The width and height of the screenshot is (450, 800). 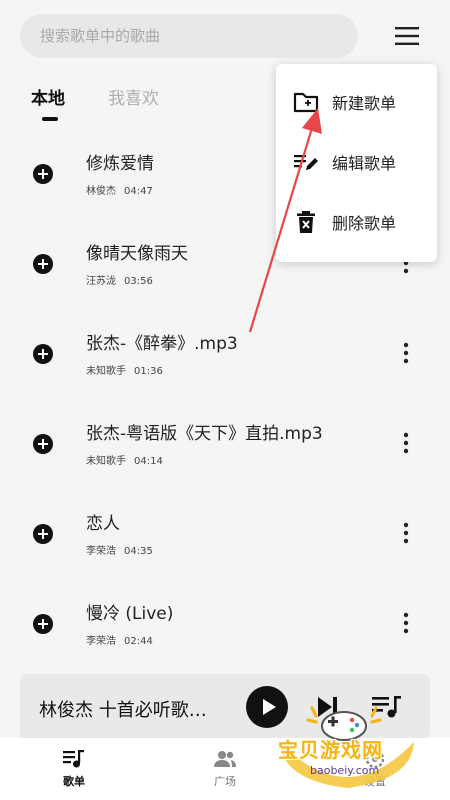 I want to click on song-artist: 汪苏泷, so click(x=101, y=281).